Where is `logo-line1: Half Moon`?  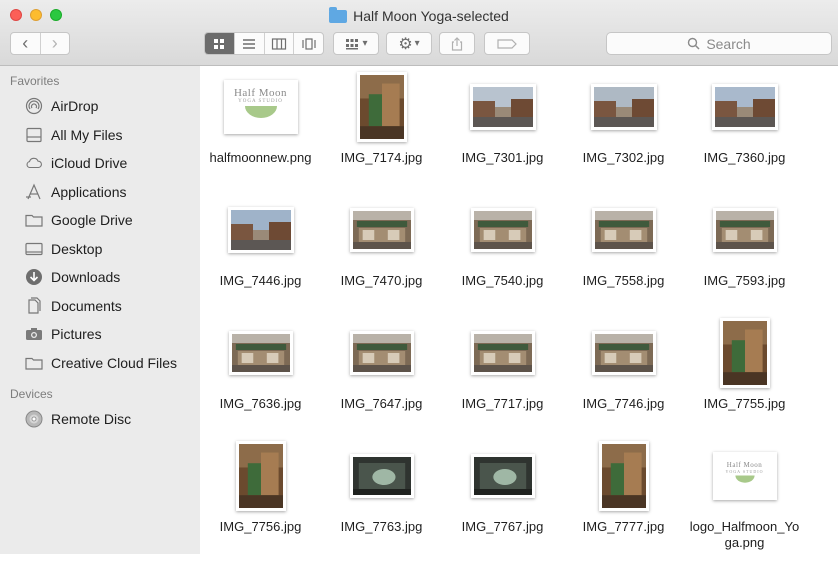 logo-line1: Half Moon is located at coordinates (260, 93).